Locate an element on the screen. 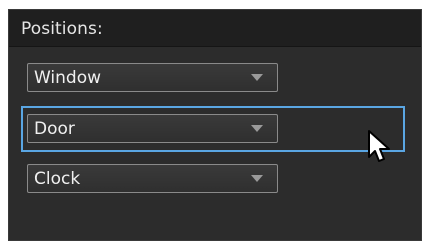  position-row-window: Window is located at coordinates (152, 77).